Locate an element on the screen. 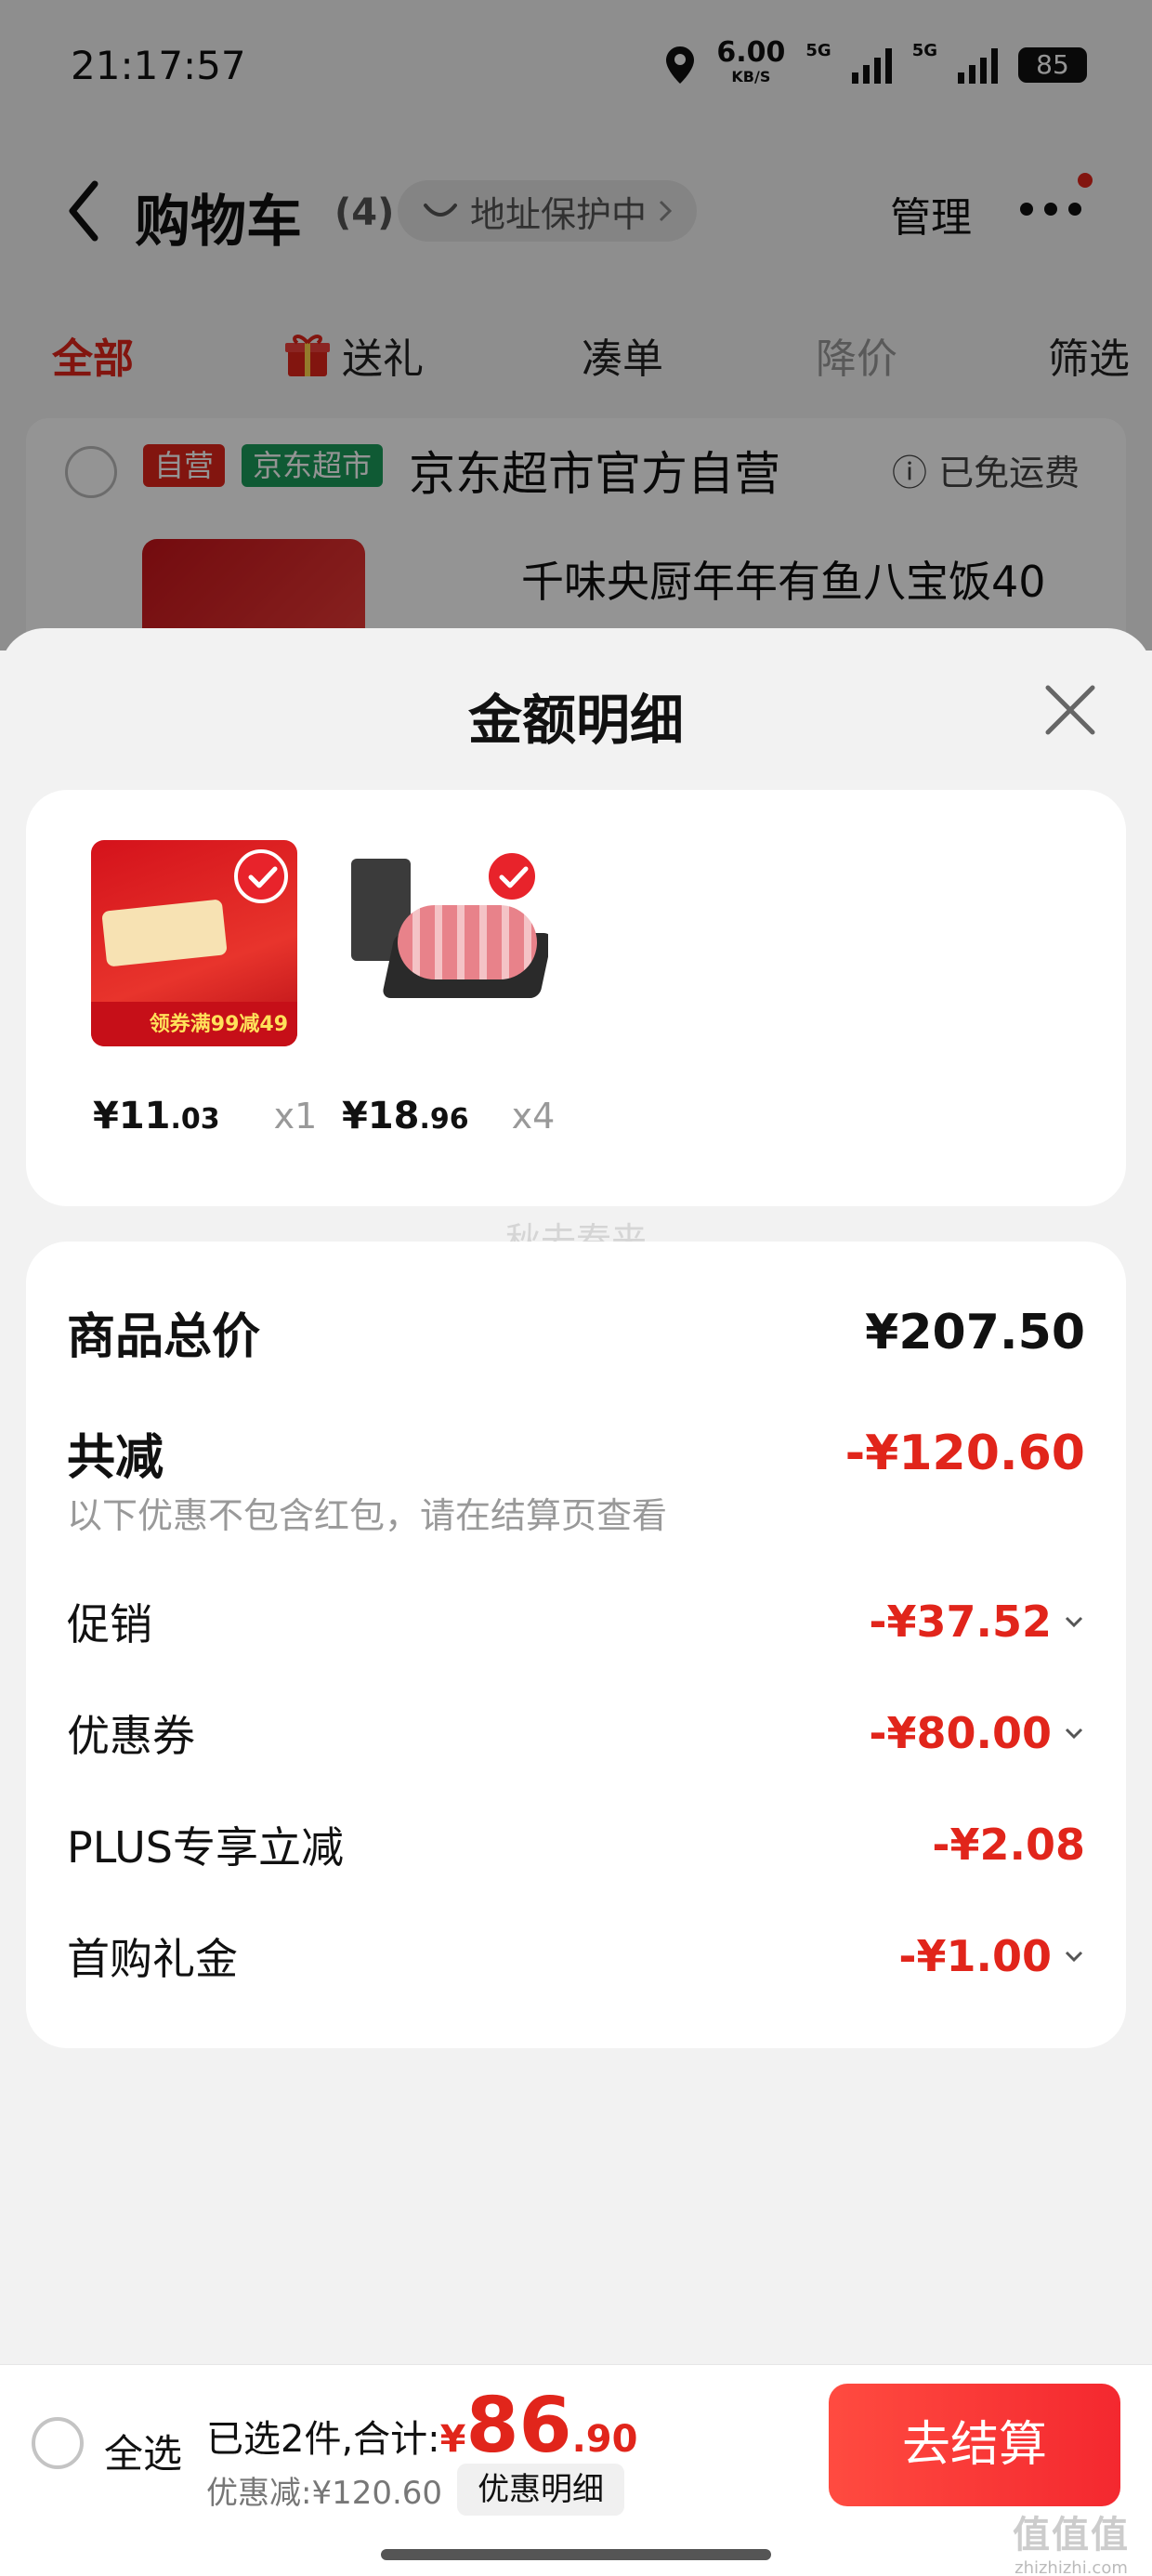 This screenshot has width=1152, height=2576. item-price-row: ¥18 .96 x4 is located at coordinates (448, 1116).